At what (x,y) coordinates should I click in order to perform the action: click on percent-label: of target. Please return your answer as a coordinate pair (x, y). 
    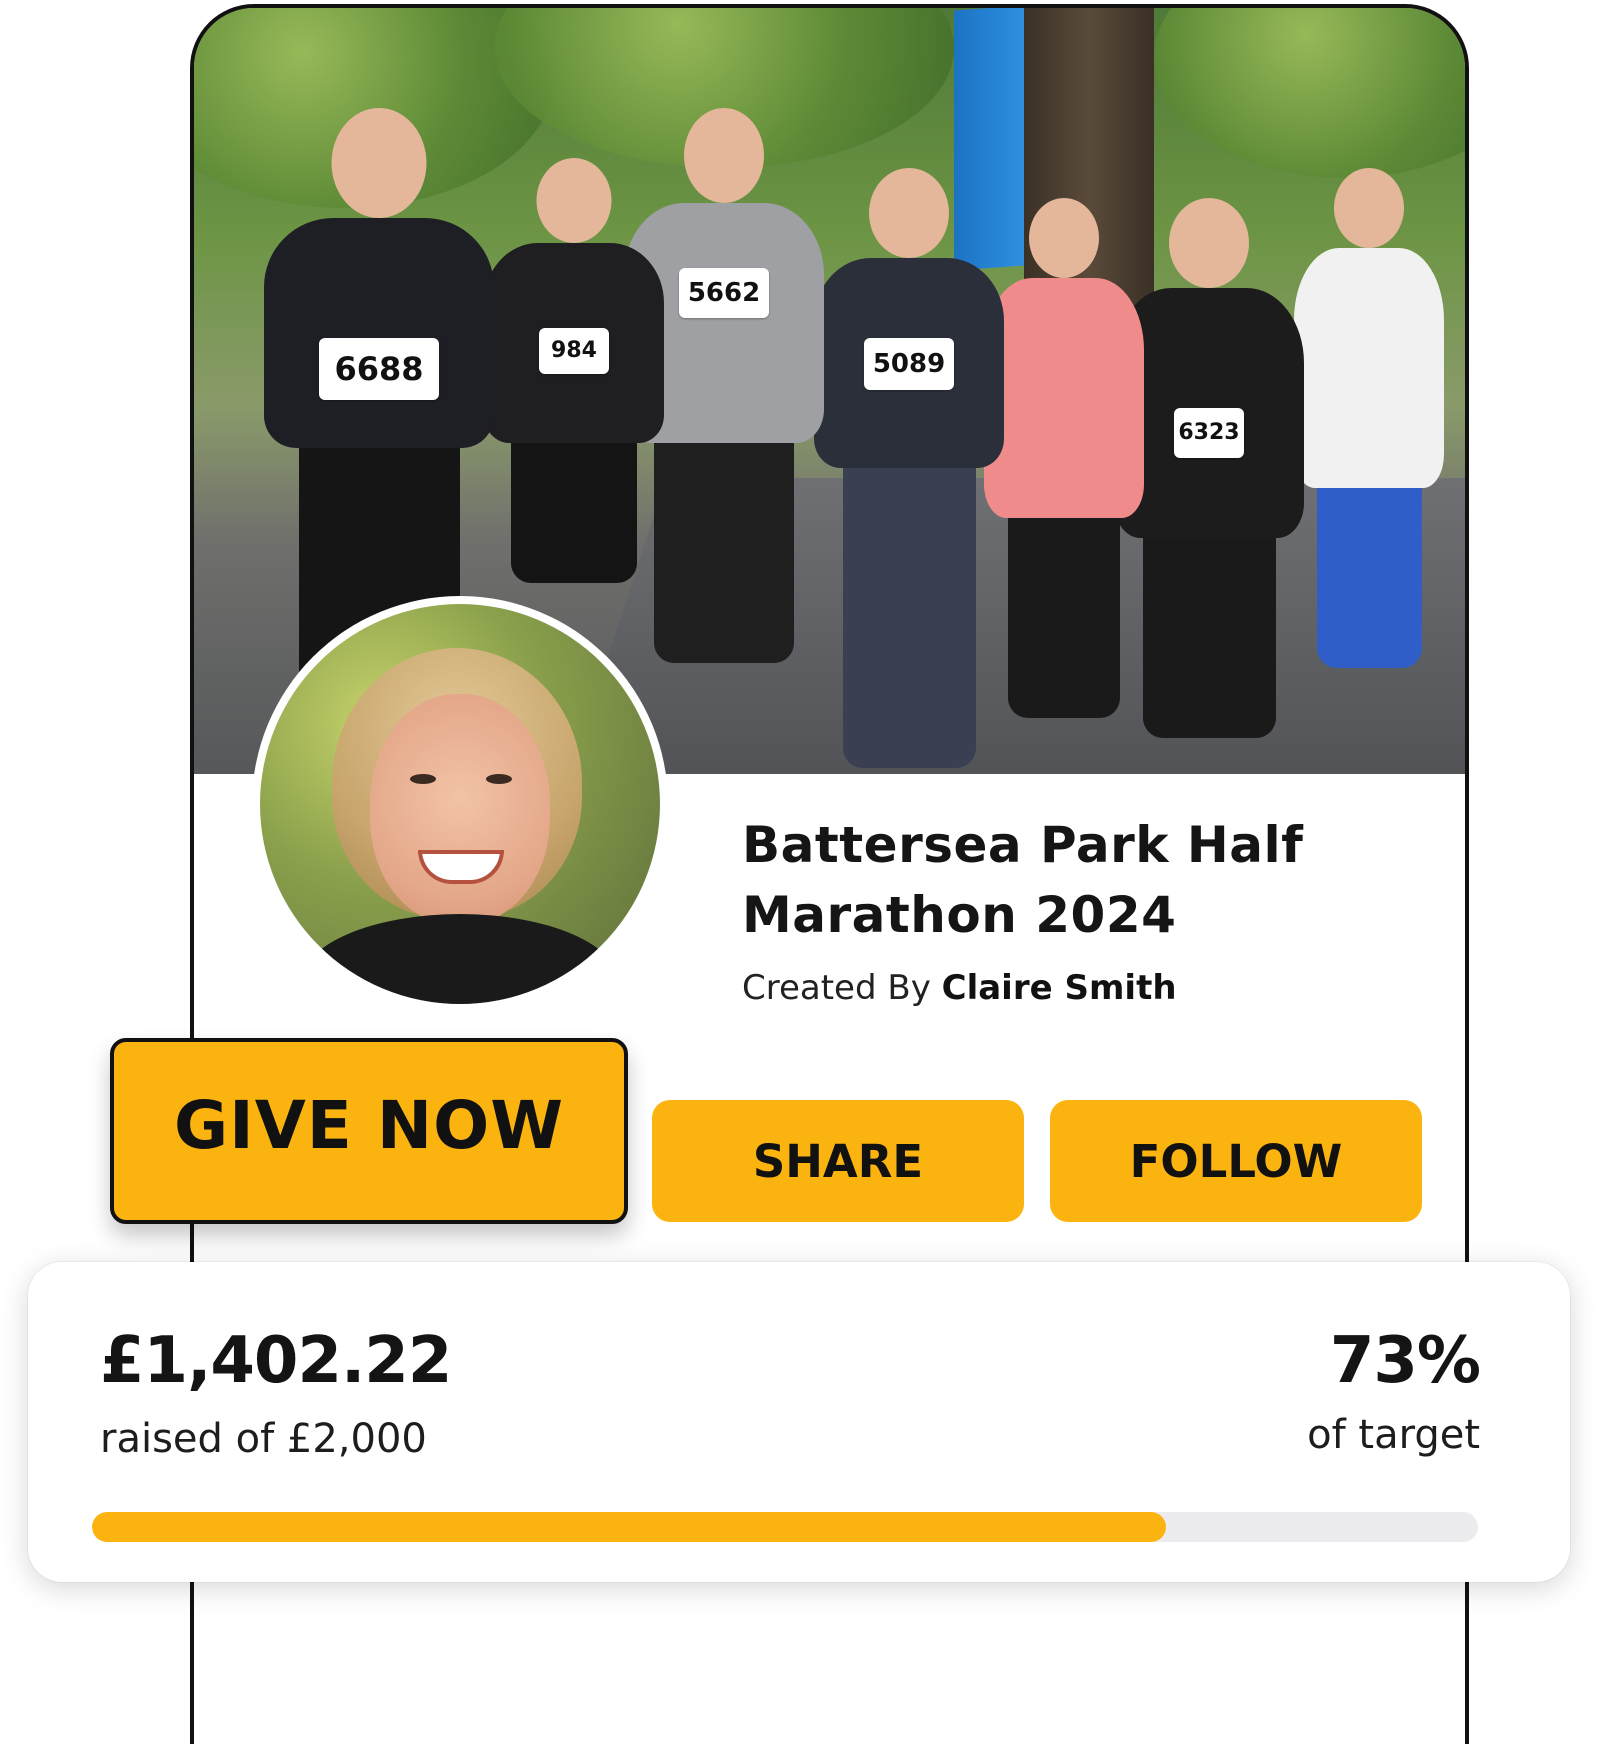
    Looking at the image, I should click on (1393, 1435).